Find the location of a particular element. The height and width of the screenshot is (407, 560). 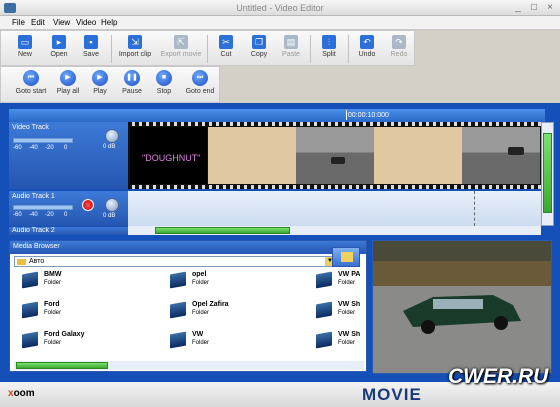

media-folder-item: Opel Zafira Folder is located at coordinates (240, 315).